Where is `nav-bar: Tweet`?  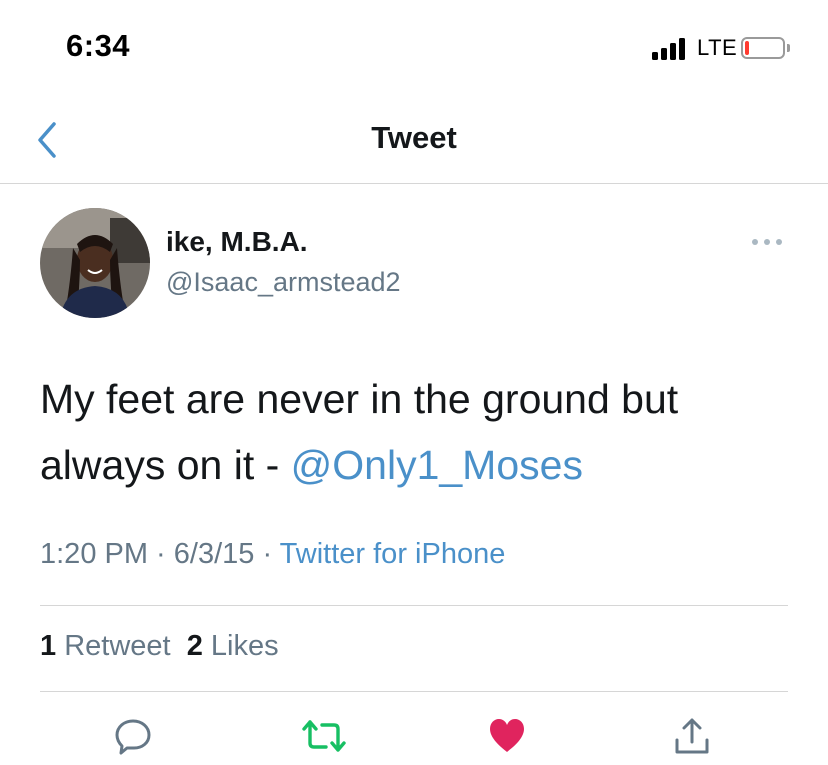
nav-bar: Tweet is located at coordinates (414, 140).